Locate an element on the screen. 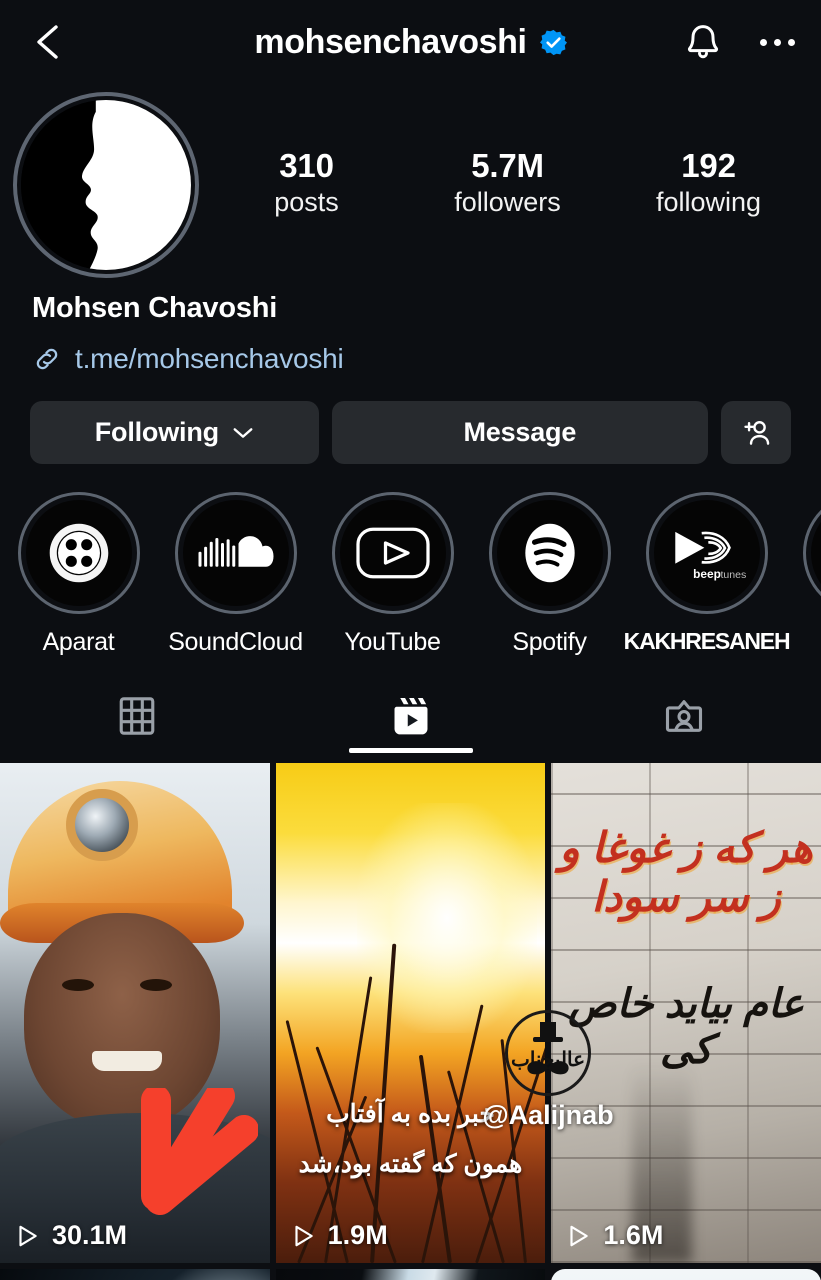 The image size is (821, 1280). link-icon is located at coordinates (47, 359).